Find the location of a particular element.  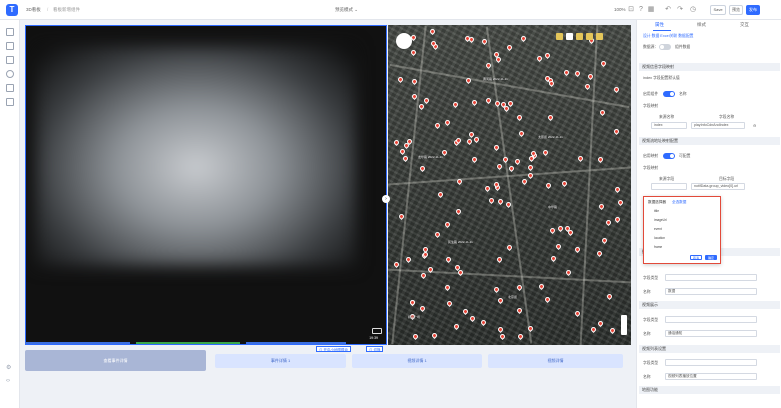

popup-option: frame is located at coordinates (658, 247).